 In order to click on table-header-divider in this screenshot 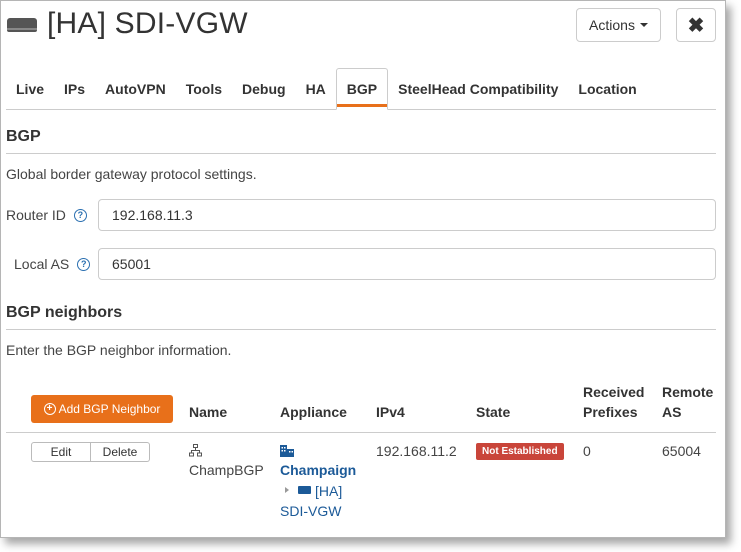, I will do `click(361, 432)`.